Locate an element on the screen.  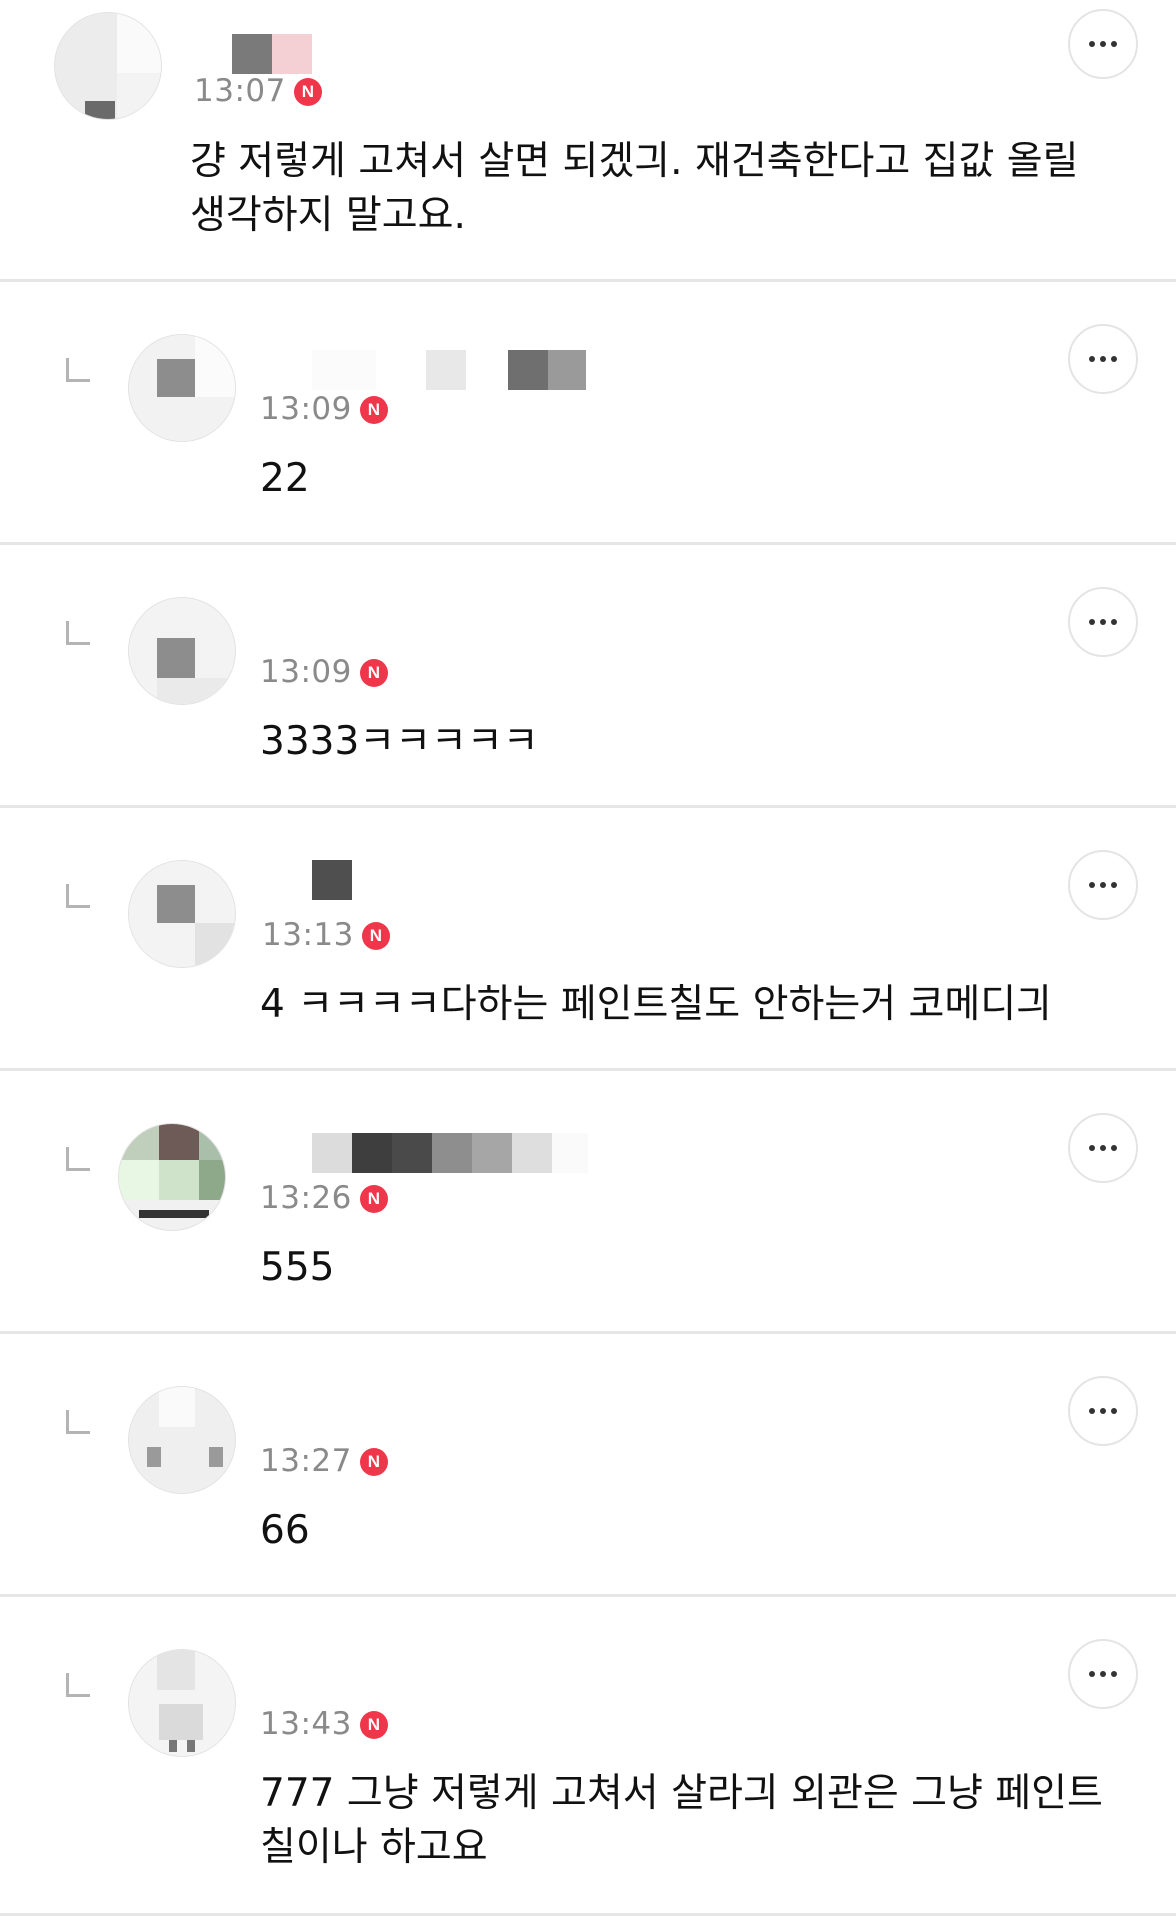
comment-meta: 13:07 N is located at coordinates (258, 91).